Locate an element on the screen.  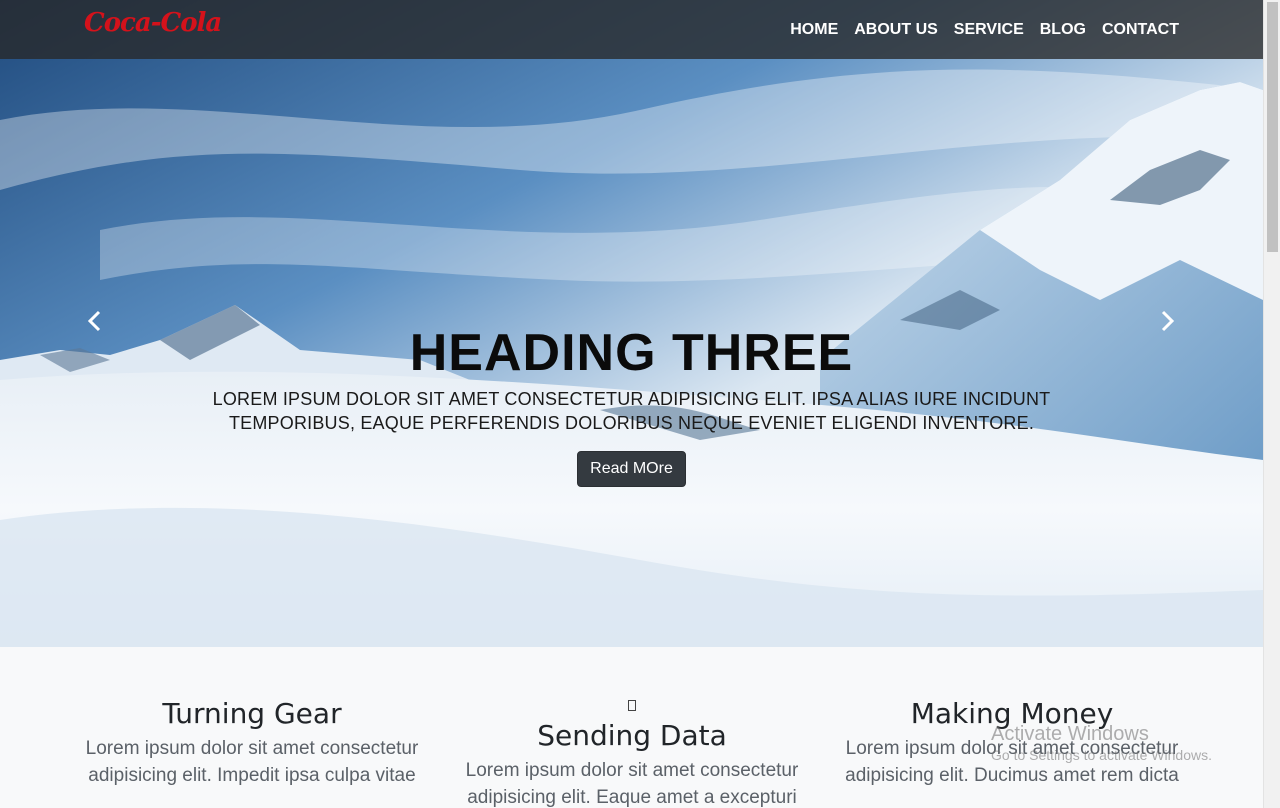
nav-menu: HOME ABOUT US SERVICE BLOG CONTACT is located at coordinates (984, 29).